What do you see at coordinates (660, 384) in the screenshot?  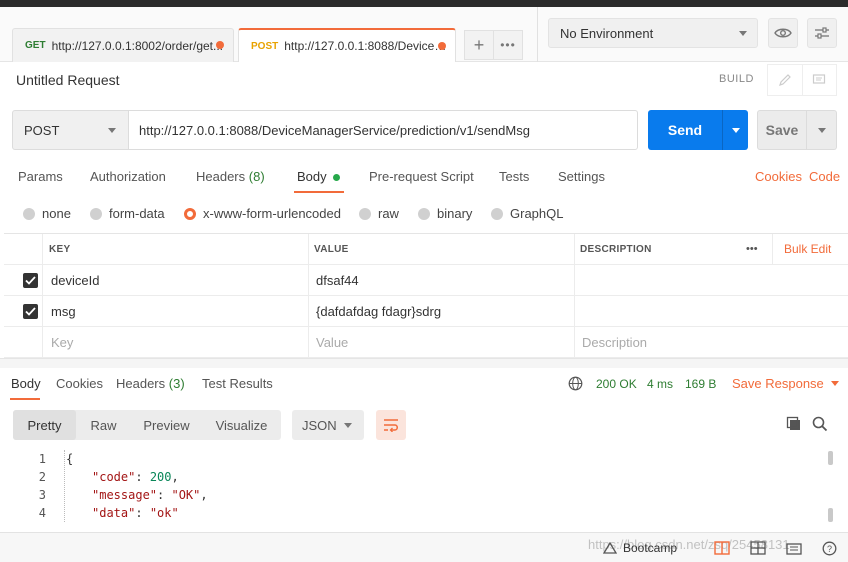 I see `response-time: 4 ms` at bounding box center [660, 384].